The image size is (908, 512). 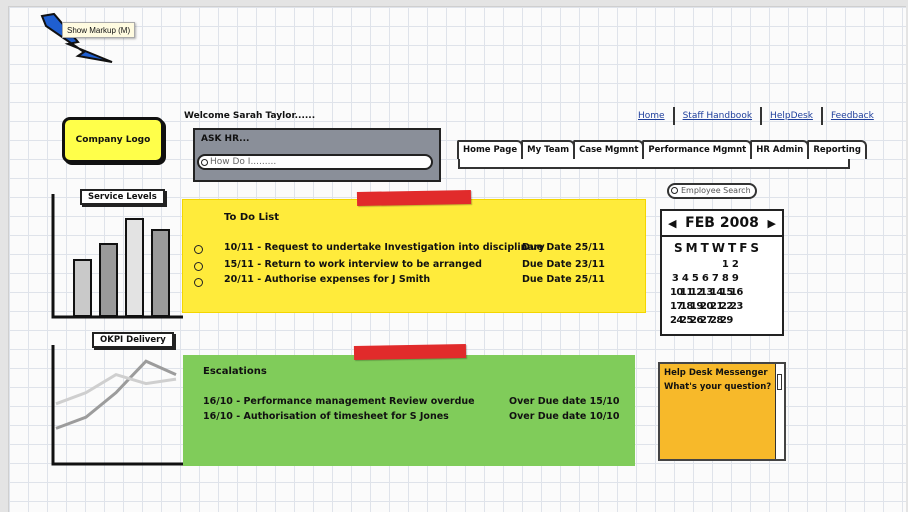 I want to click on calendar-week-row: 24 25 26 27 28 29, so click(x=726, y=322).